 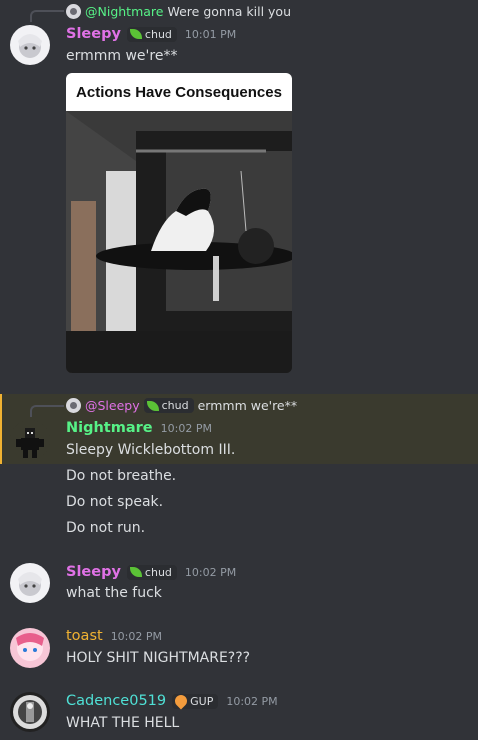 What do you see at coordinates (229, 11) in the screenshot?
I see `reply-text: Were gonna kill you` at bounding box center [229, 11].